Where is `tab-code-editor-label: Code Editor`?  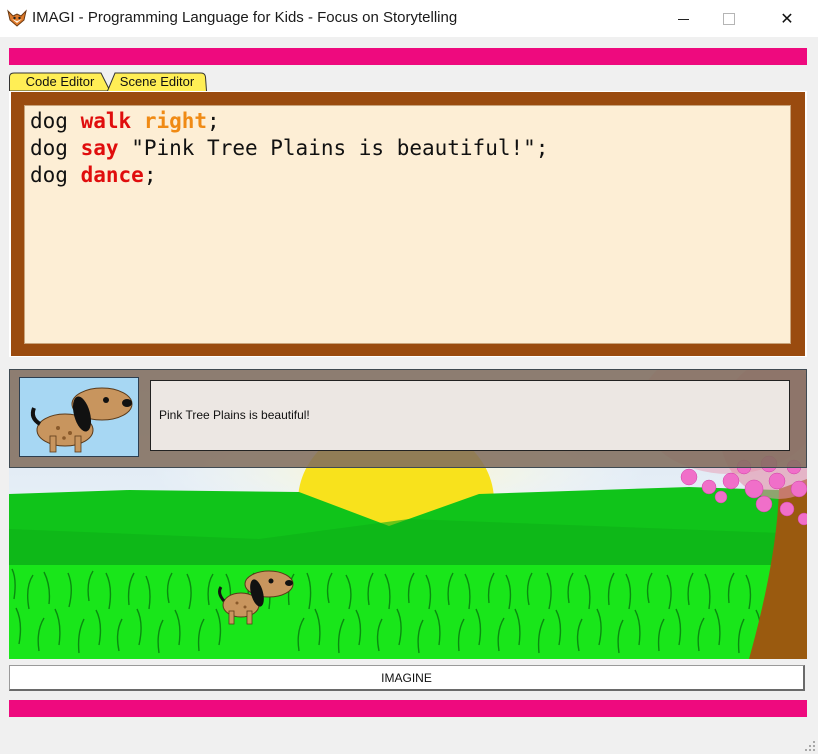 tab-code-editor-label: Code Editor is located at coordinates (60, 81).